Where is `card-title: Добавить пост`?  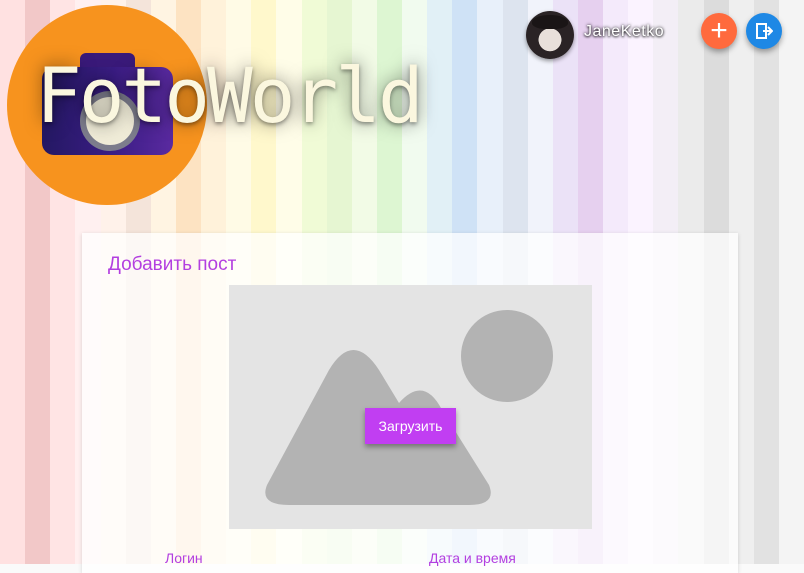 card-title: Добавить пост is located at coordinates (172, 264).